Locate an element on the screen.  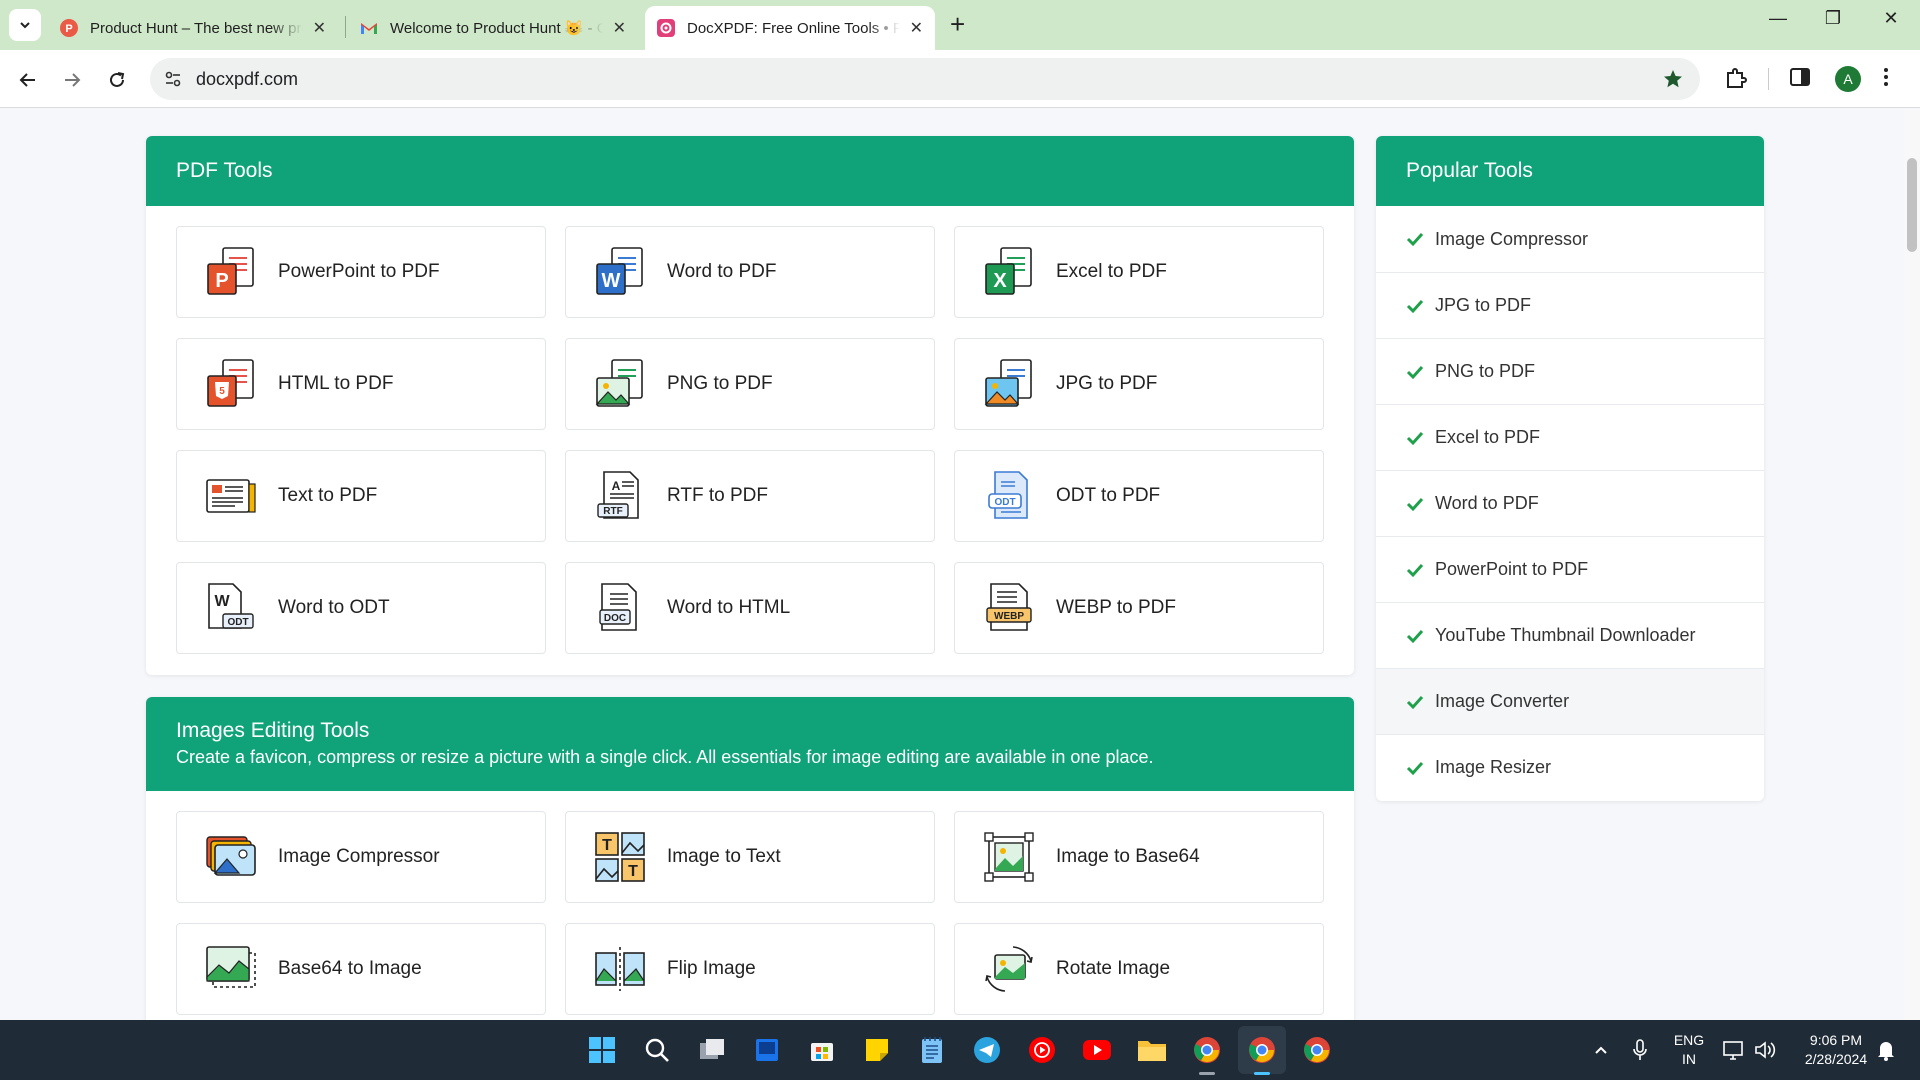
product-hunt-icon: P is located at coordinates (69, 28).